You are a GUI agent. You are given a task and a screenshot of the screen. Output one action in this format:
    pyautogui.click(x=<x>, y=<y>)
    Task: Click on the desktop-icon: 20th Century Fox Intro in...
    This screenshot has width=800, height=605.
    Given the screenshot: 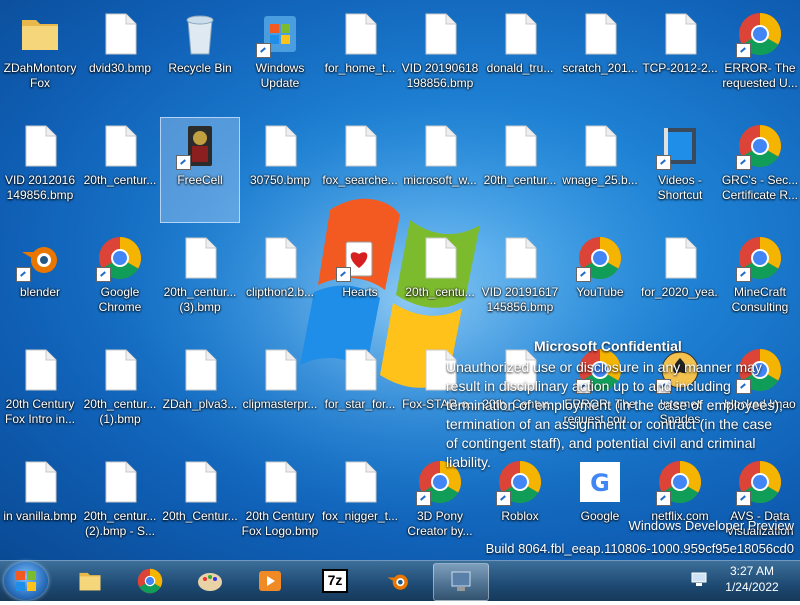 What is the action you would take?
    pyautogui.click(x=40, y=394)
    